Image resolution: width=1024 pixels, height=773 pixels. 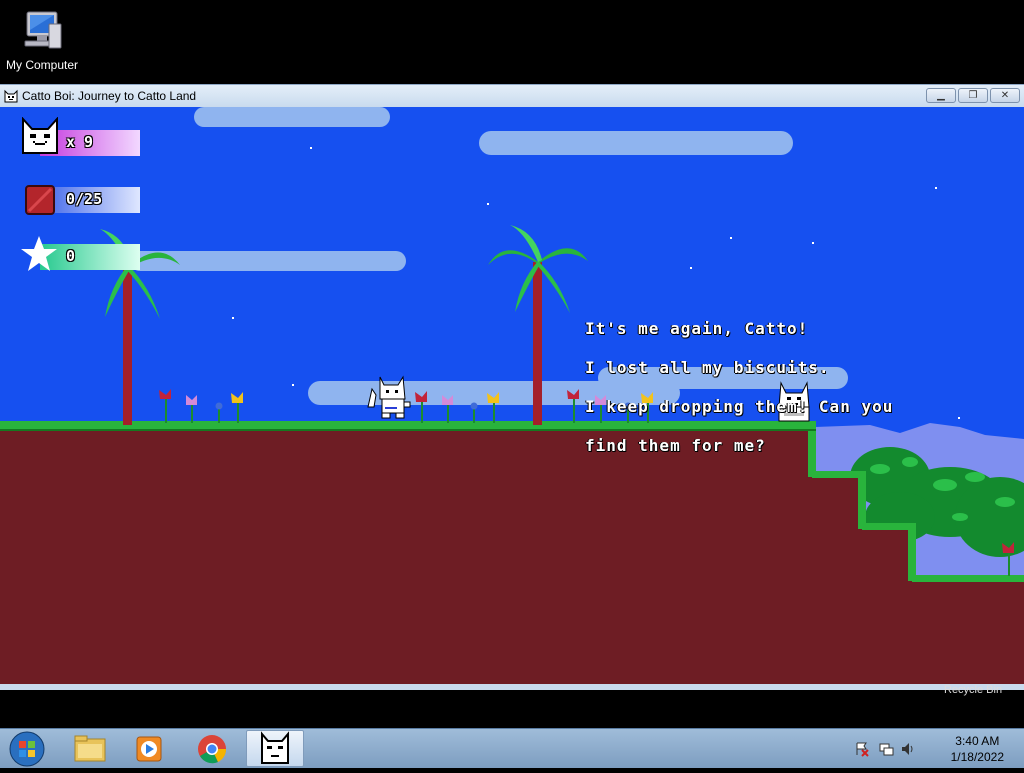 What do you see at coordinates (512, 95) in the screenshot?
I see `window-titlebar: Catto Boi: Journey to Catto Land ▁ ❐ ✕` at bounding box center [512, 95].